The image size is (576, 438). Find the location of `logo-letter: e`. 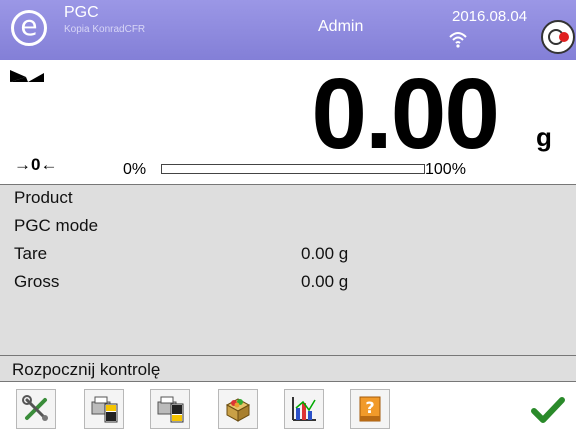

logo-letter: e is located at coordinates (29, 25).